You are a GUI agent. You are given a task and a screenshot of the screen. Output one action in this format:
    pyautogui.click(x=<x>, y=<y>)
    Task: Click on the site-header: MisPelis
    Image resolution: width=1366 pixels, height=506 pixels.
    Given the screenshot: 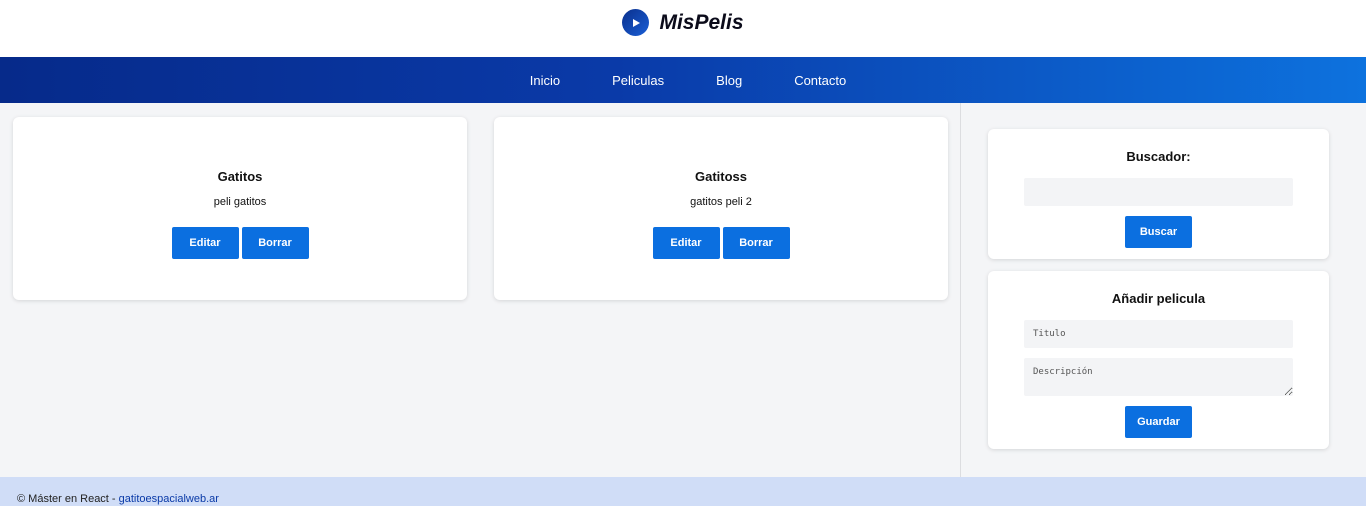 What is the action you would take?
    pyautogui.click(x=683, y=28)
    